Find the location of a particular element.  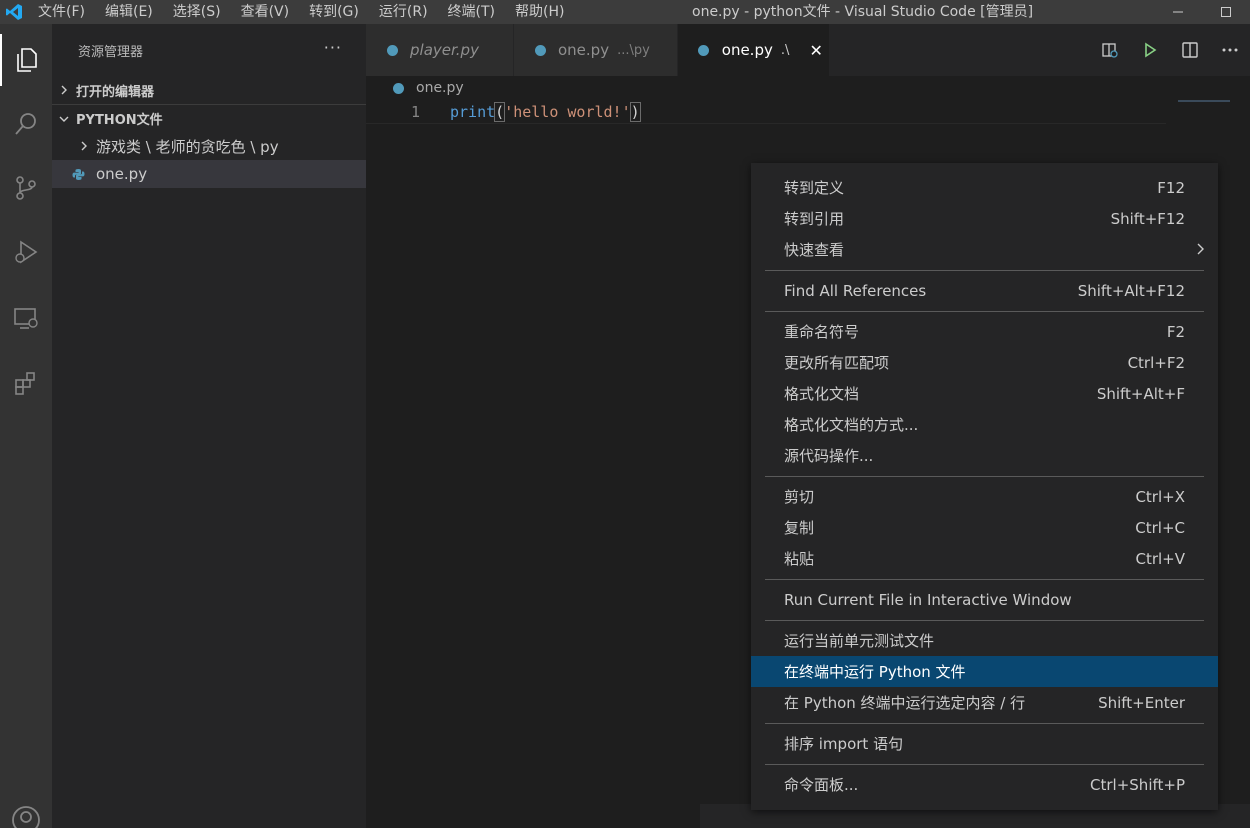

minimap is located at coordinates (1204, 101).